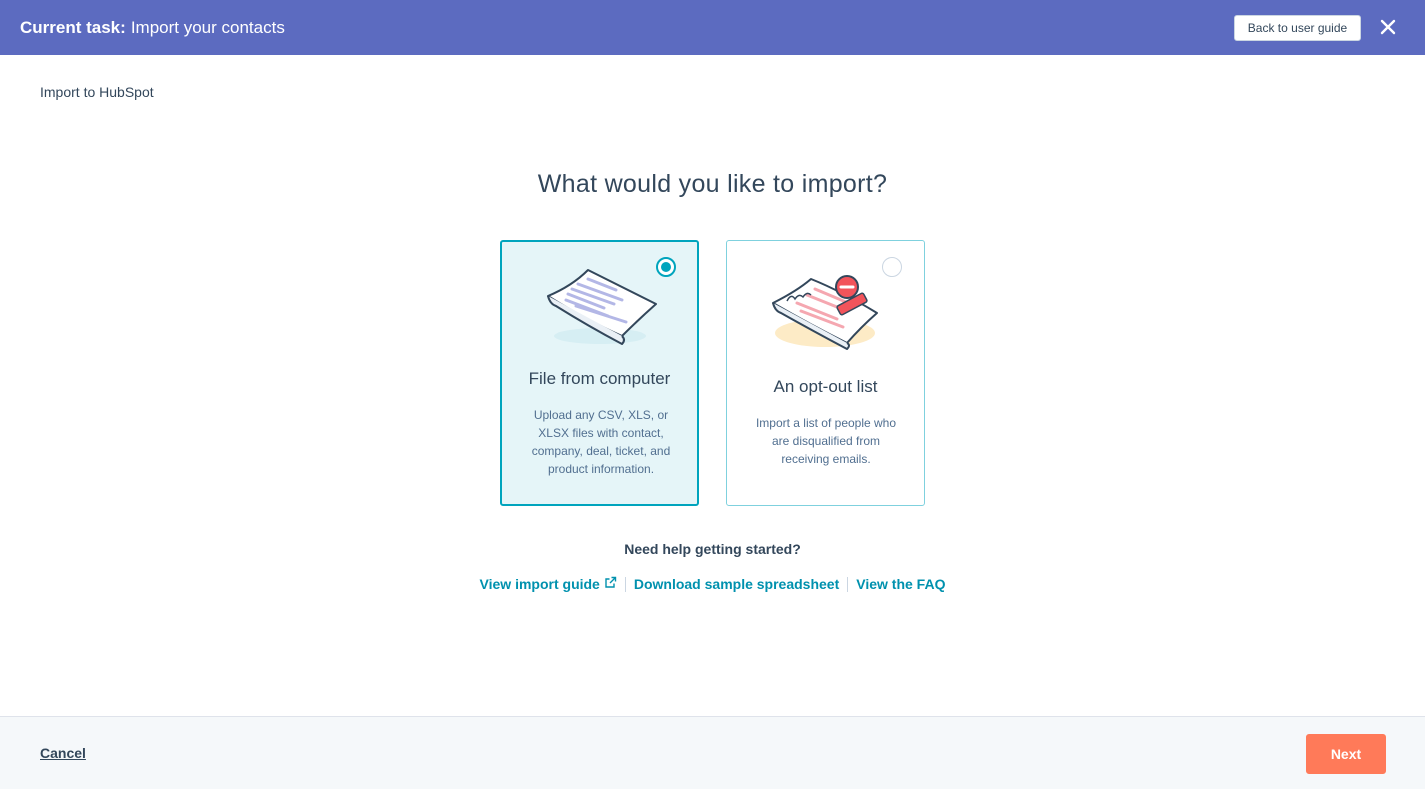 Image resolution: width=1425 pixels, height=789 pixels. What do you see at coordinates (825, 386) in the screenshot?
I see `option-opt-out-title: An opt-out list` at bounding box center [825, 386].